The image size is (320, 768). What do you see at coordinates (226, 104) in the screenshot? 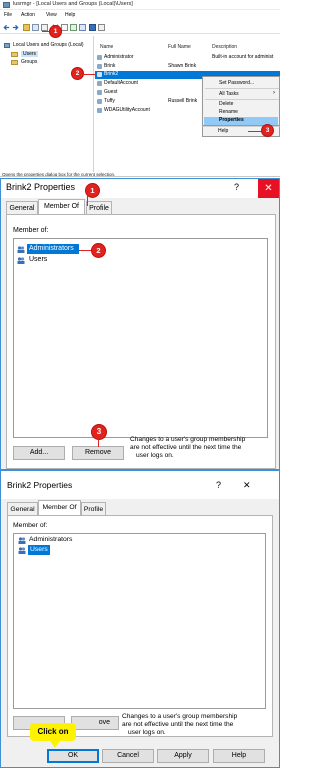
I see `menu-item-delete: Delete` at bounding box center [226, 104].